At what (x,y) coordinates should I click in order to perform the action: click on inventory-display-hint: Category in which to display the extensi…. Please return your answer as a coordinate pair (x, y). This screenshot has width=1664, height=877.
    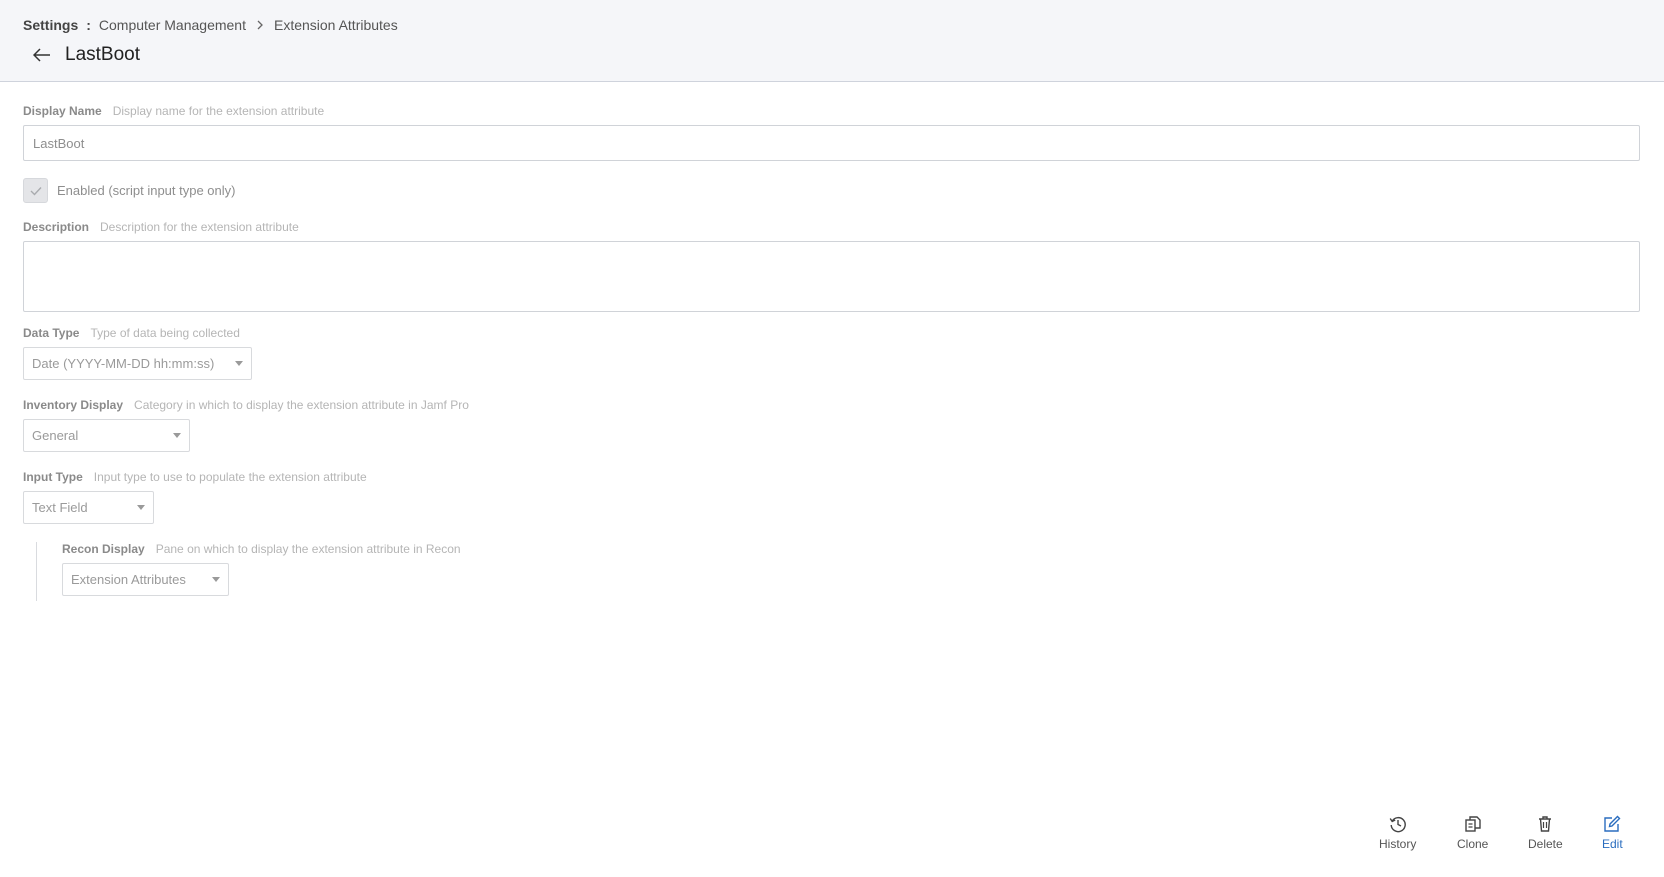
    Looking at the image, I should click on (301, 405).